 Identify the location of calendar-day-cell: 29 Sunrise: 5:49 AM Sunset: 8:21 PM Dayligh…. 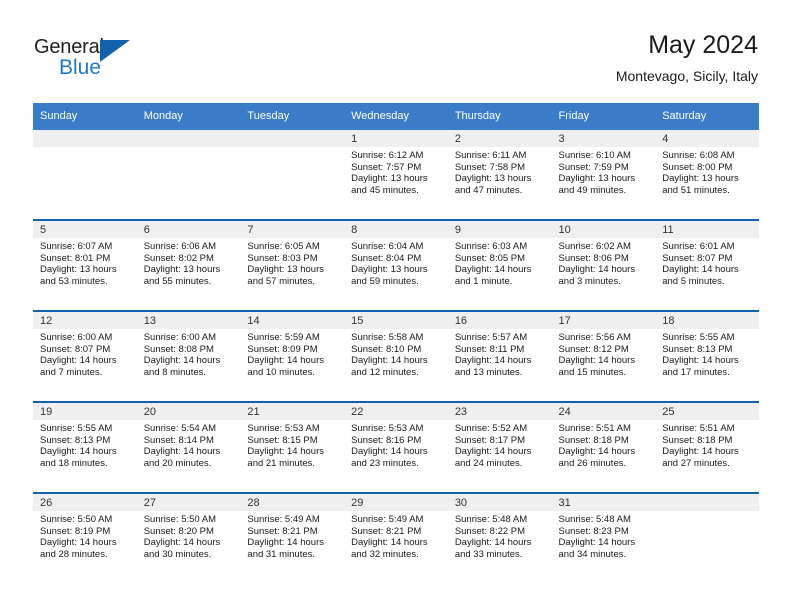
(396, 537).